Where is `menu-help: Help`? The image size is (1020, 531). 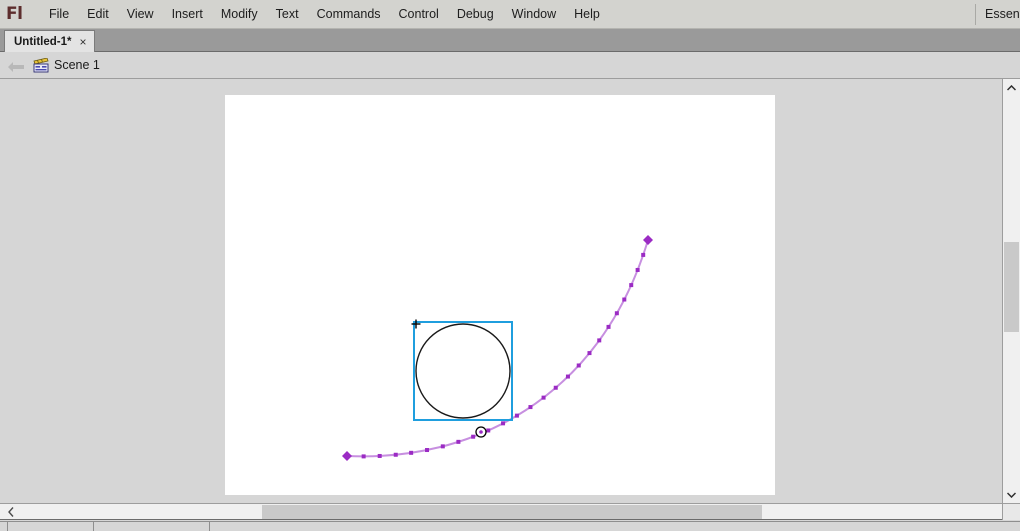 menu-help: Help is located at coordinates (587, 14).